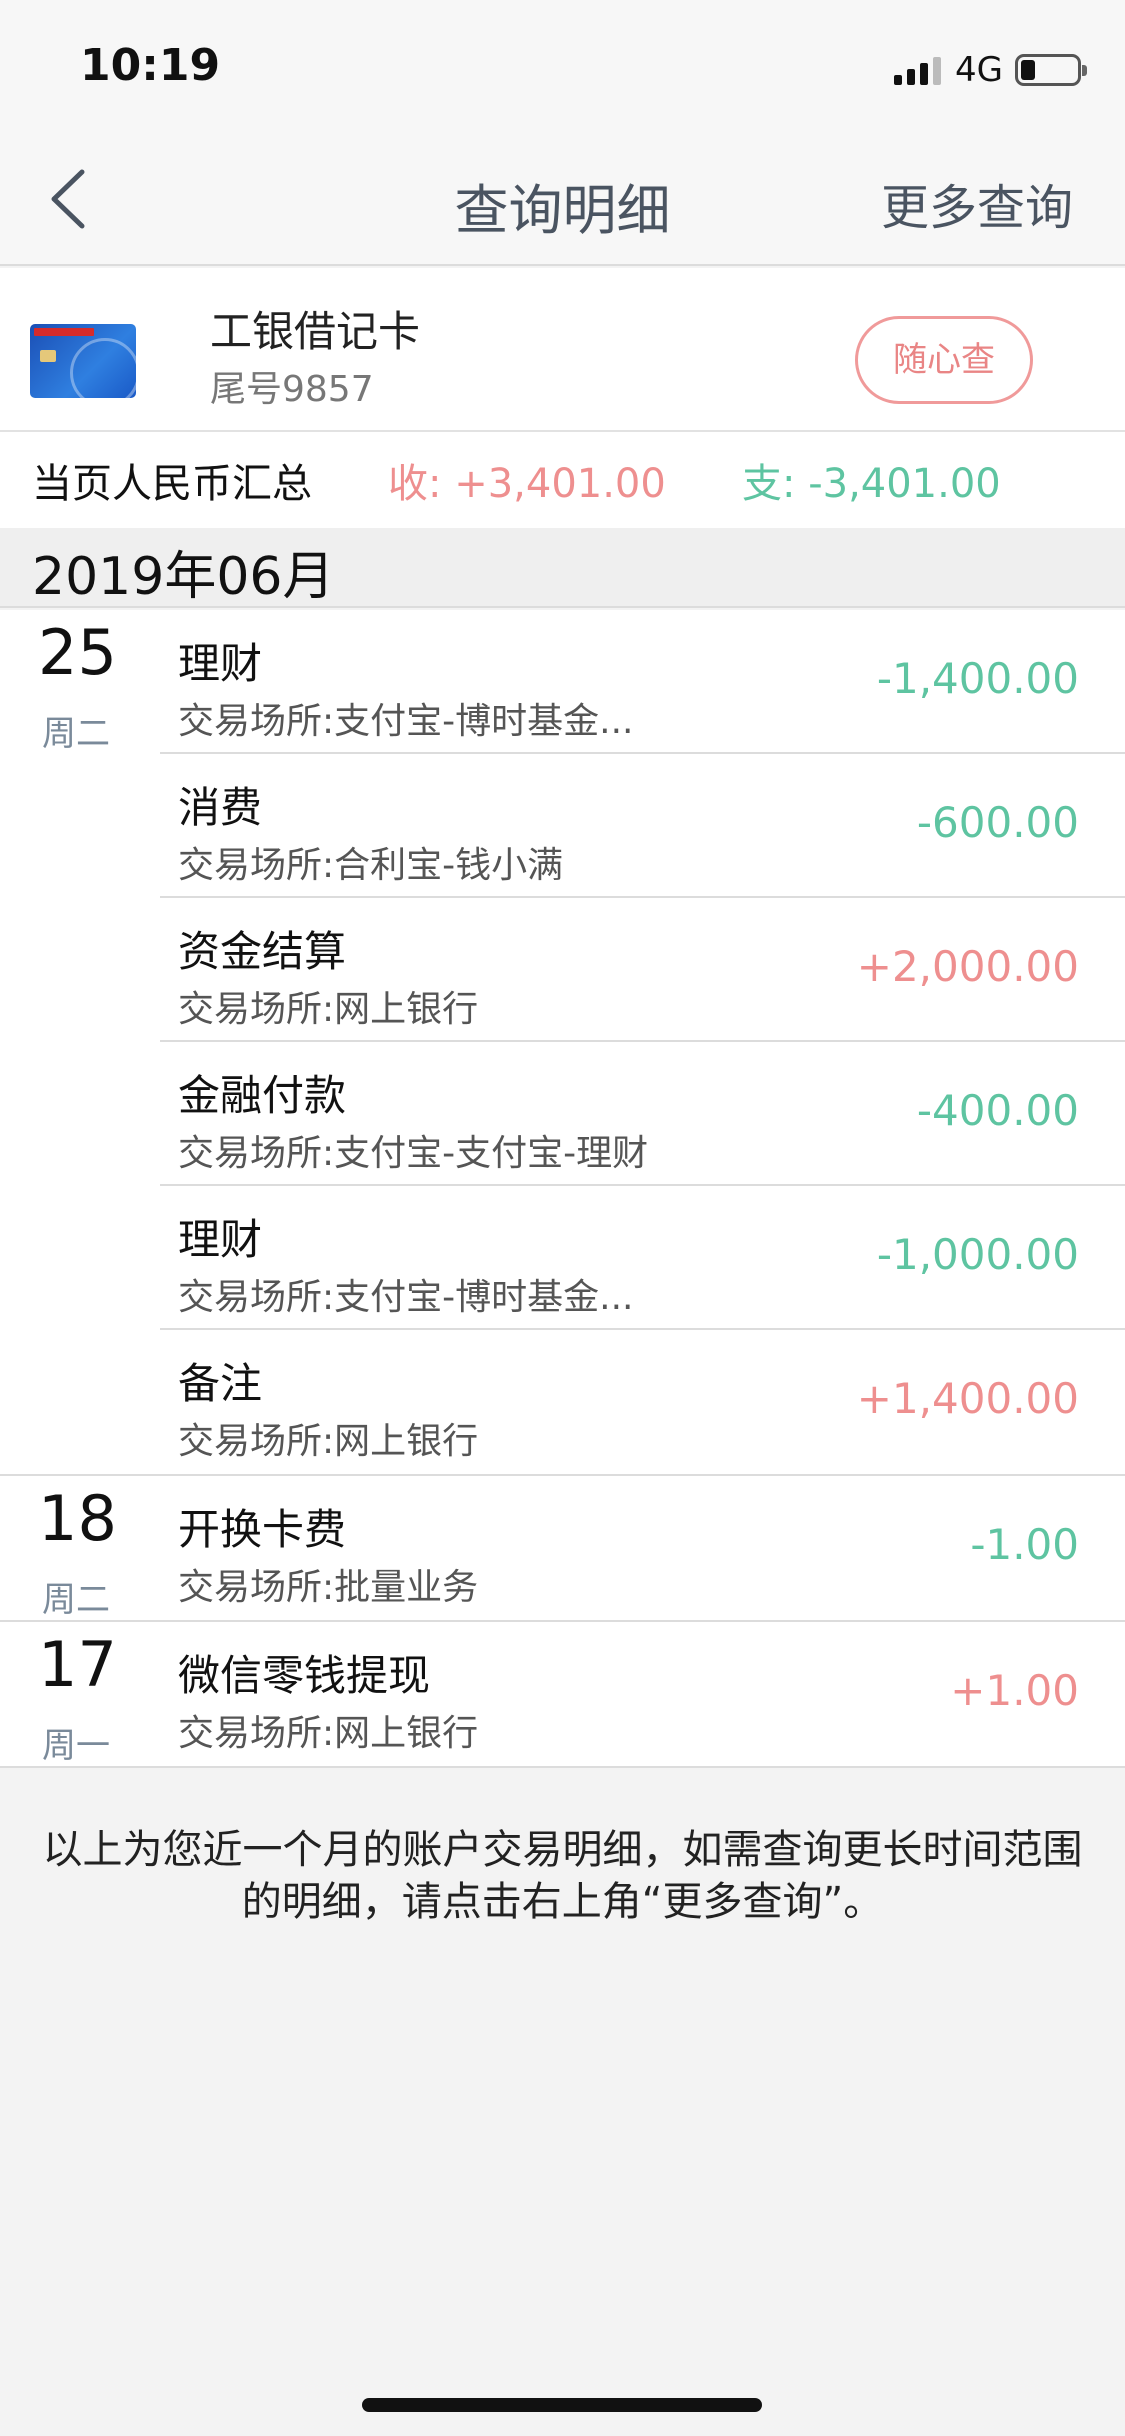  Describe the element at coordinates (527, 484) in the screenshot. I see `summary-income: 收: +3,401.00` at that location.